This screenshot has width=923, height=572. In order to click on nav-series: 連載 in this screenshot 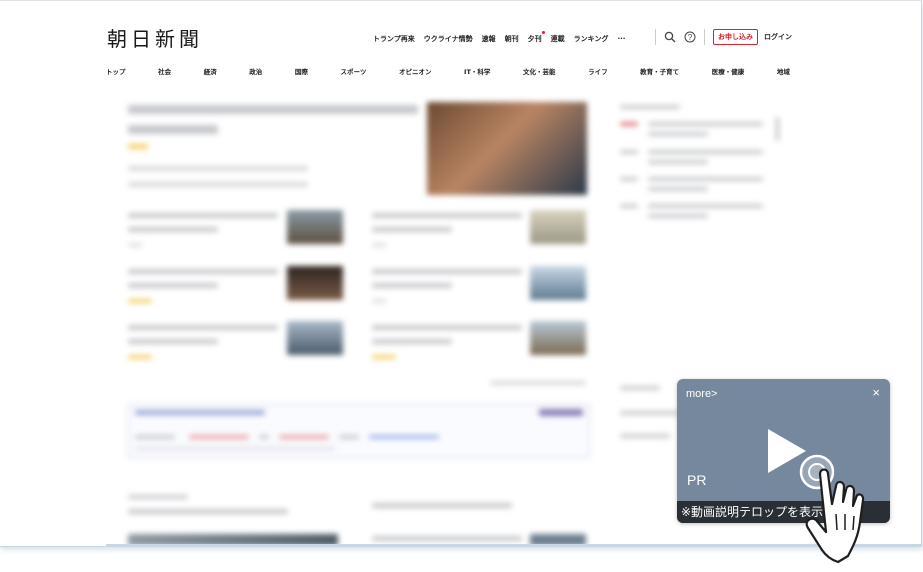, I will do `click(558, 39)`.